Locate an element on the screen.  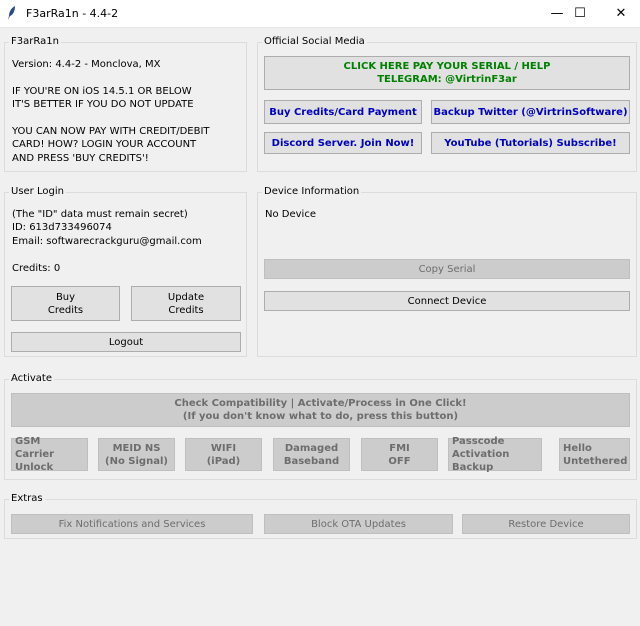
damaged-baseband-button: Damaged Baseband is located at coordinates (311, 454).